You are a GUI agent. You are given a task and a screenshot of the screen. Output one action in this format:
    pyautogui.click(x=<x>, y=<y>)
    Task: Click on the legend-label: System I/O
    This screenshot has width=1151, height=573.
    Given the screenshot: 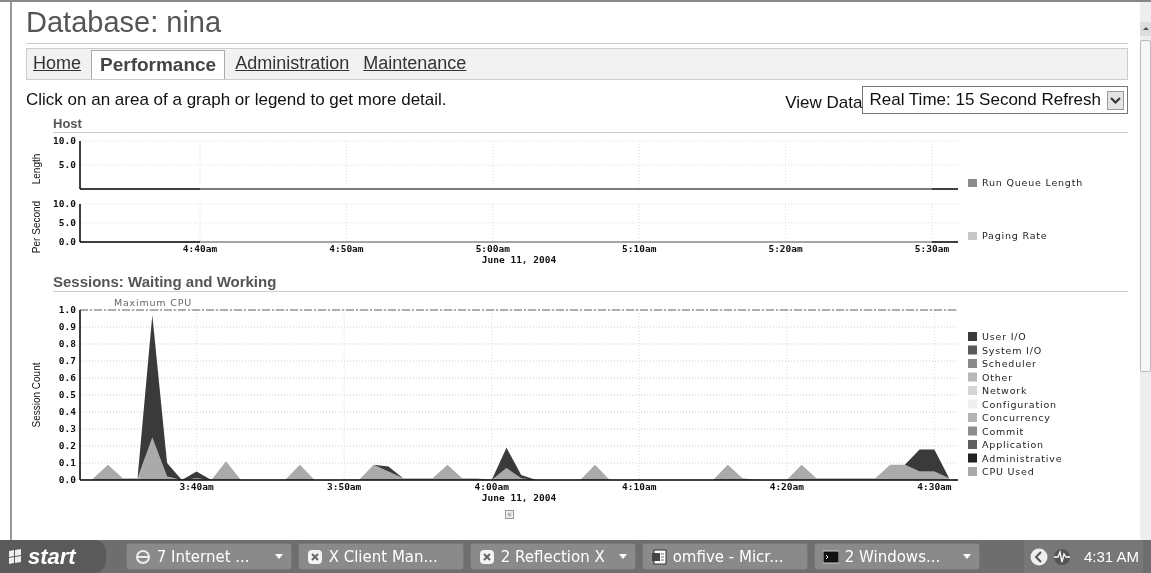 What is the action you would take?
    pyautogui.click(x=1012, y=350)
    